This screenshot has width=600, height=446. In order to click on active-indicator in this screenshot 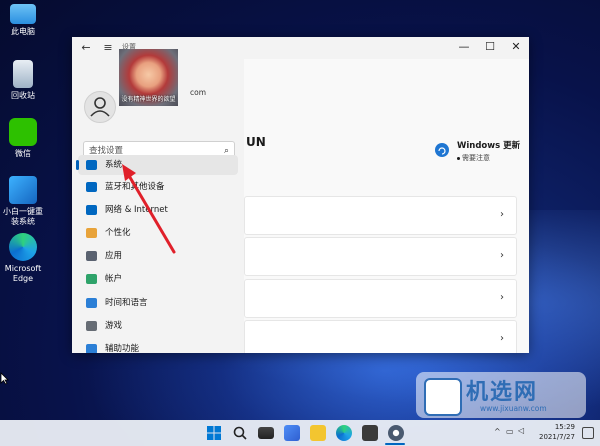, I will do `click(395, 444)`.